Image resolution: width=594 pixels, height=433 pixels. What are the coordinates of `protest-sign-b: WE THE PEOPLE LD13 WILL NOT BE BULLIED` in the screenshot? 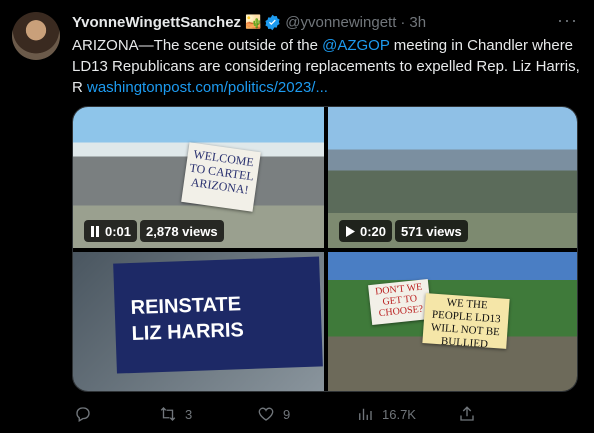 It's located at (466, 322).